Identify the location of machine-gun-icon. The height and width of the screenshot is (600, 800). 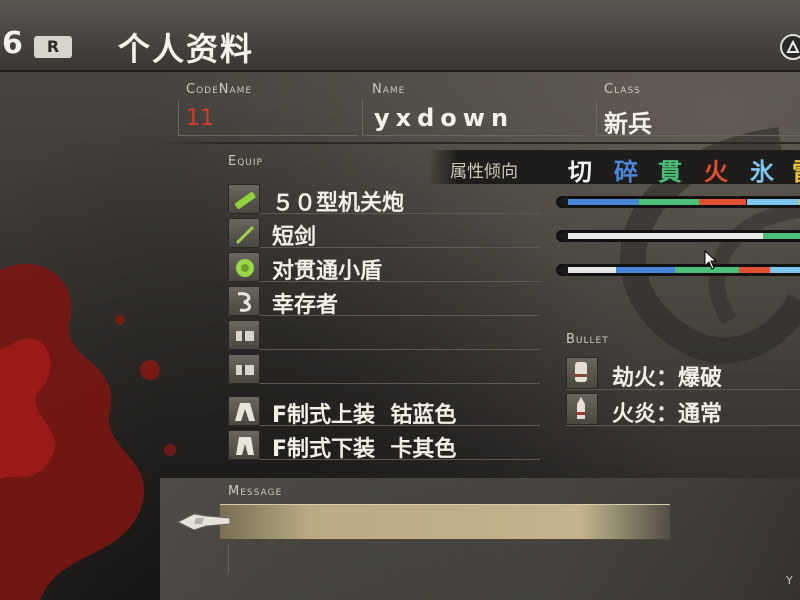
(244, 199).